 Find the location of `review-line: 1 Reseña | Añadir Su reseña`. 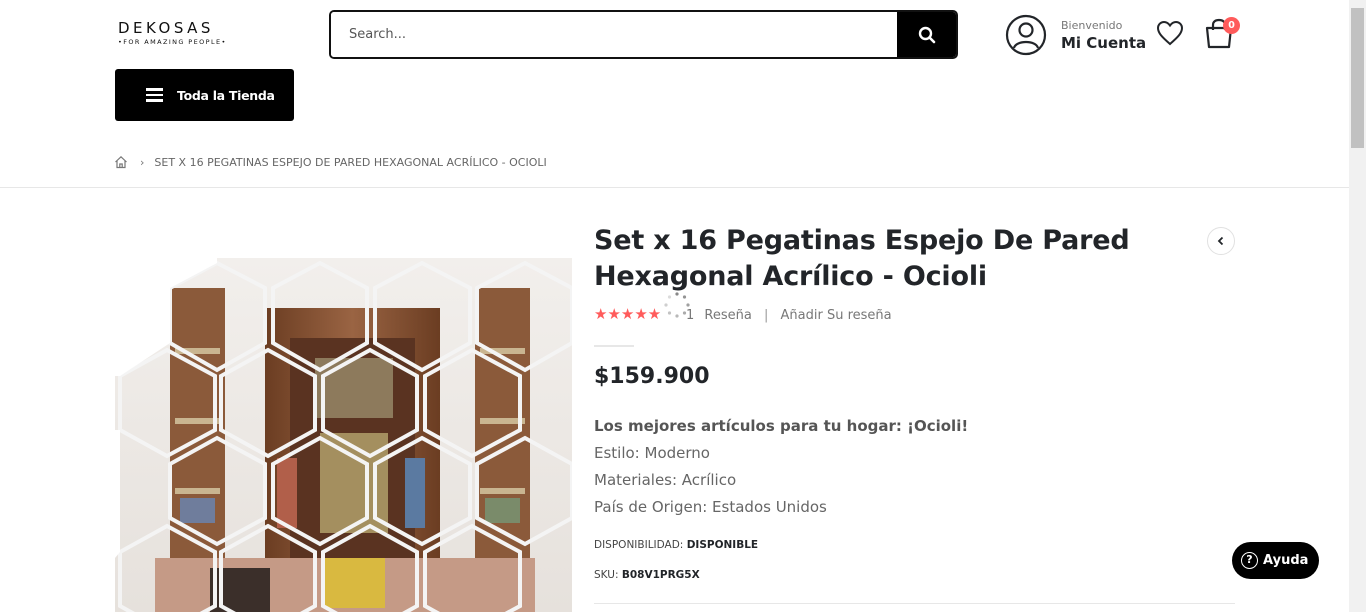

review-line: 1 Reseña | Añadir Su reseña is located at coordinates (789, 315).